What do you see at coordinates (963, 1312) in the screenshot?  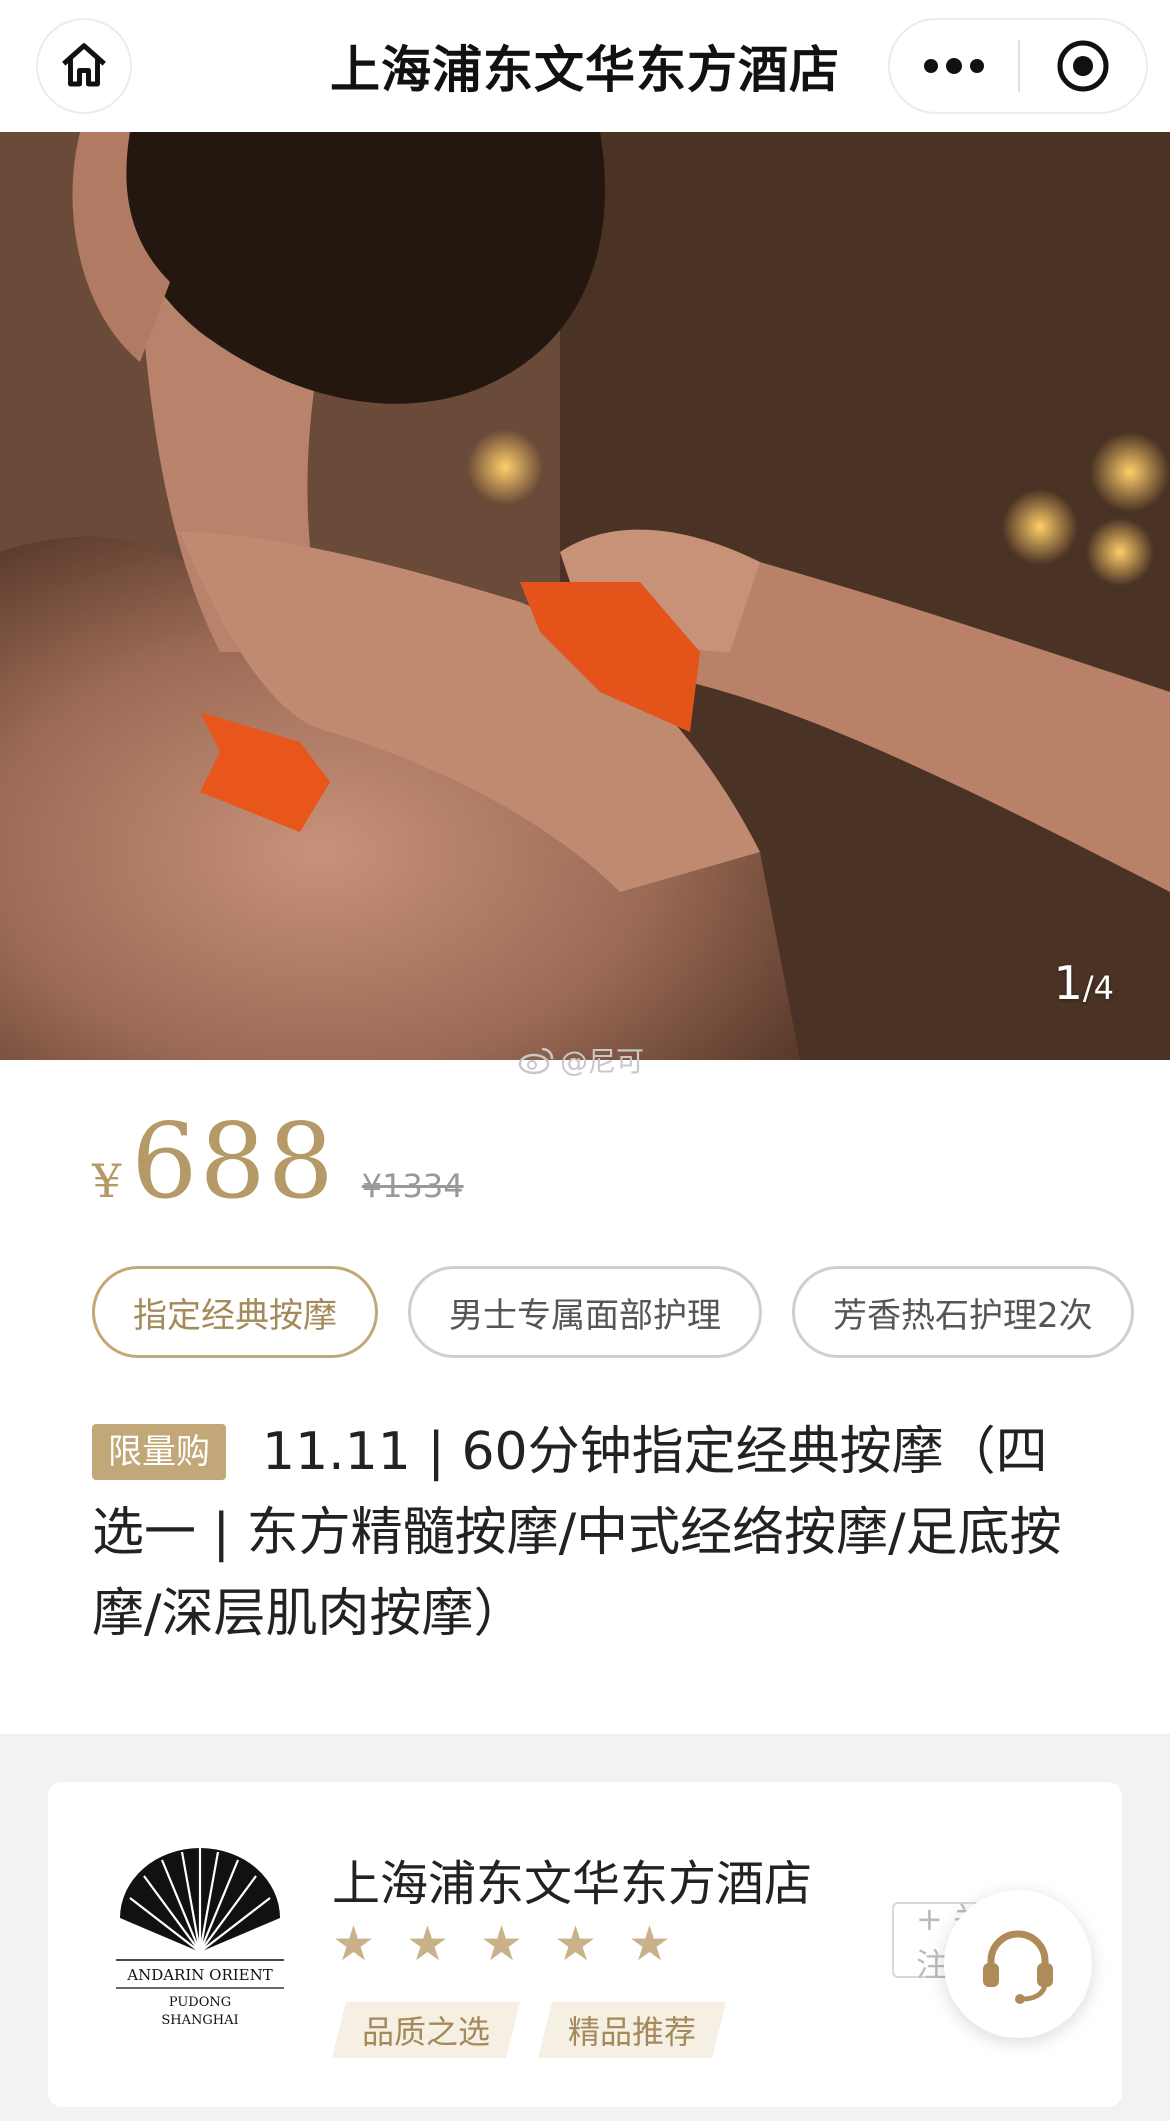 I see `option-chip: 芳香热石护理2次` at bounding box center [963, 1312].